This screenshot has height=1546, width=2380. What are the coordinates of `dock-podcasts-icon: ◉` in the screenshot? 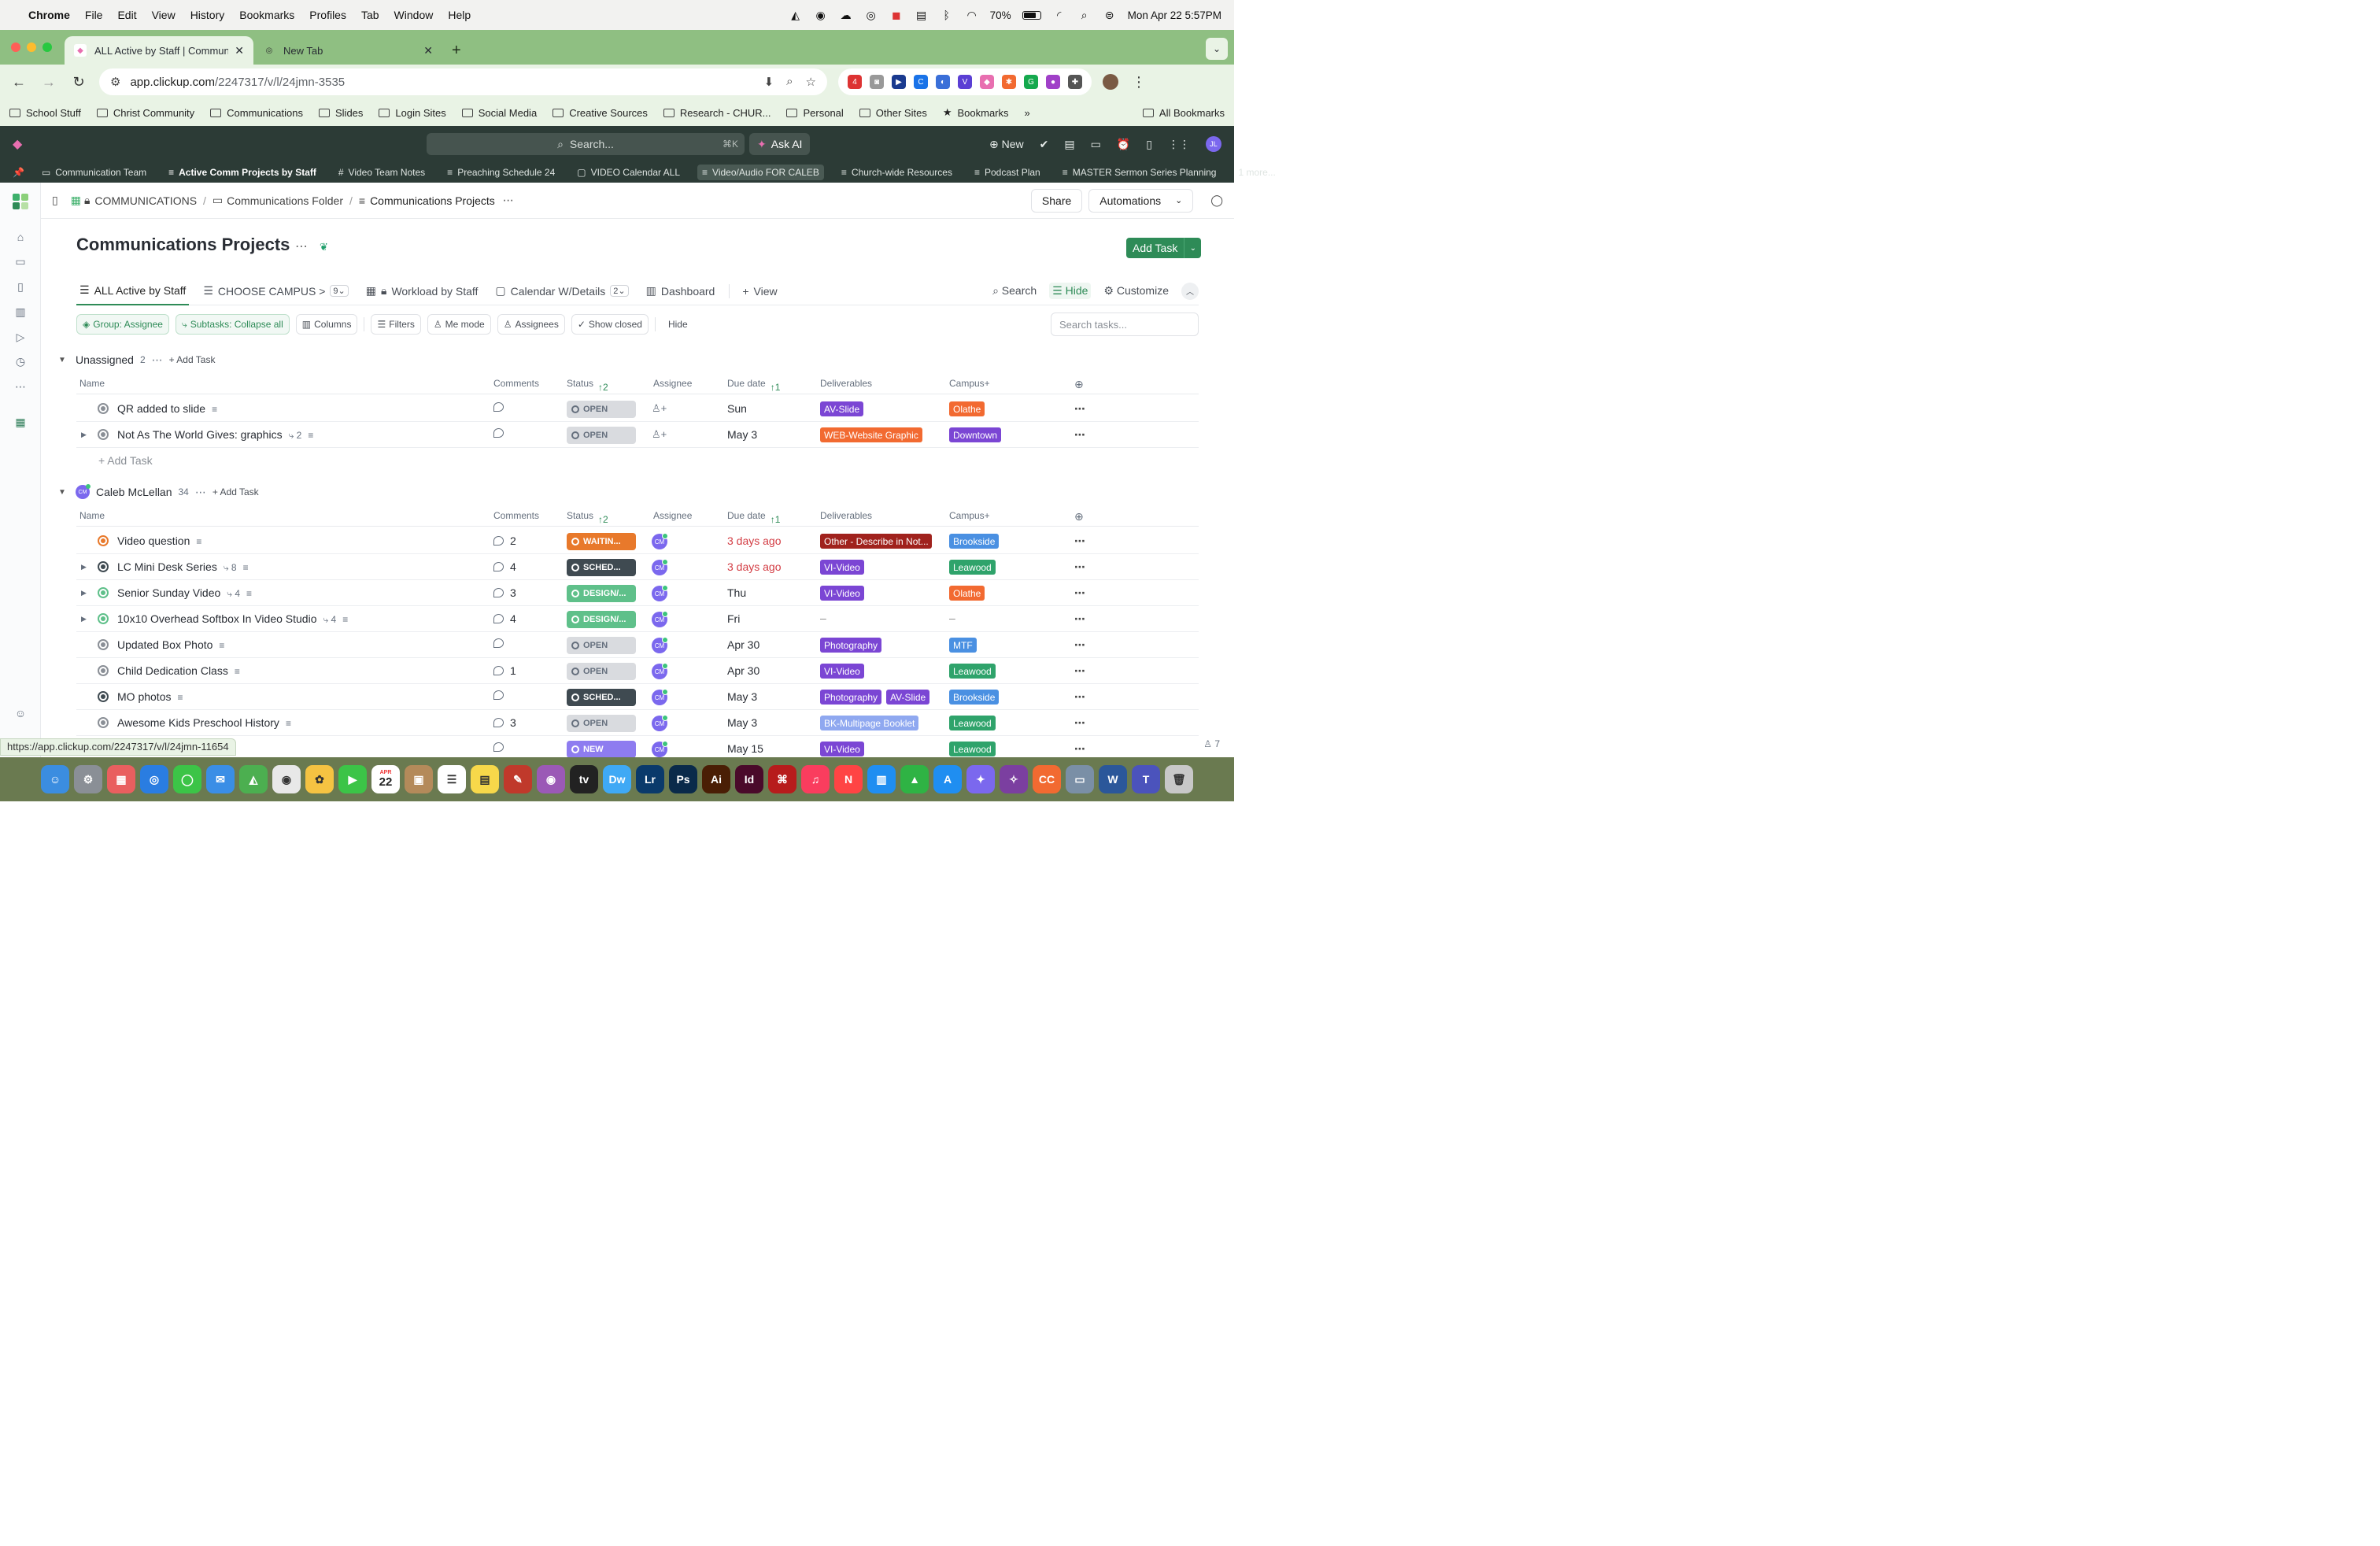 It's located at (551, 779).